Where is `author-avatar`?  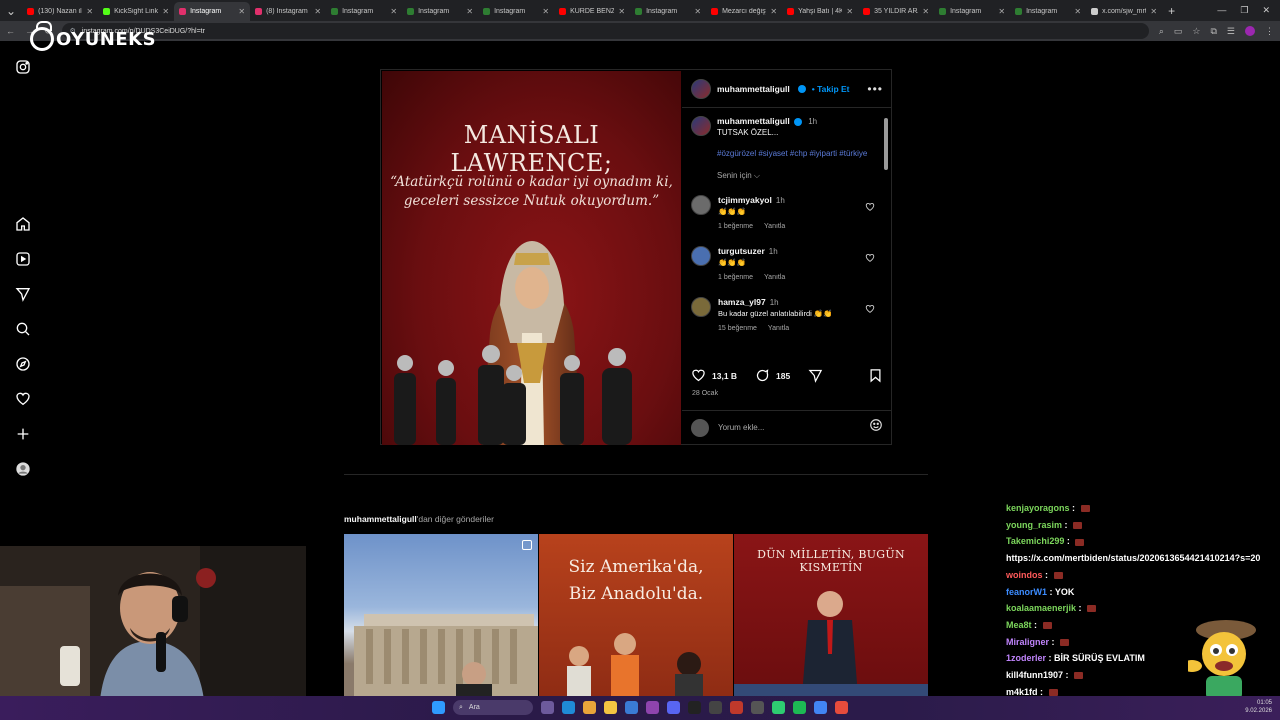 author-avatar is located at coordinates (701, 88).